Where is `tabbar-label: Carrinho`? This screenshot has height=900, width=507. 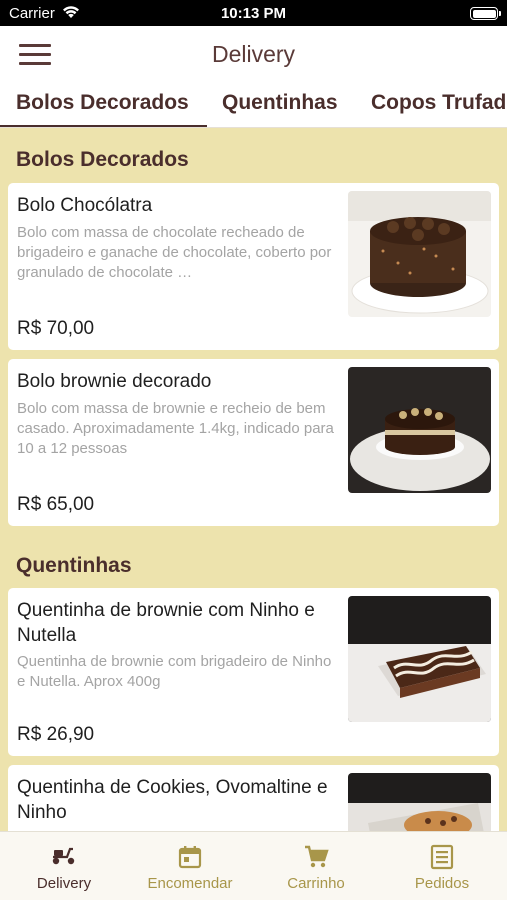
tabbar-label: Carrinho is located at coordinates (316, 883).